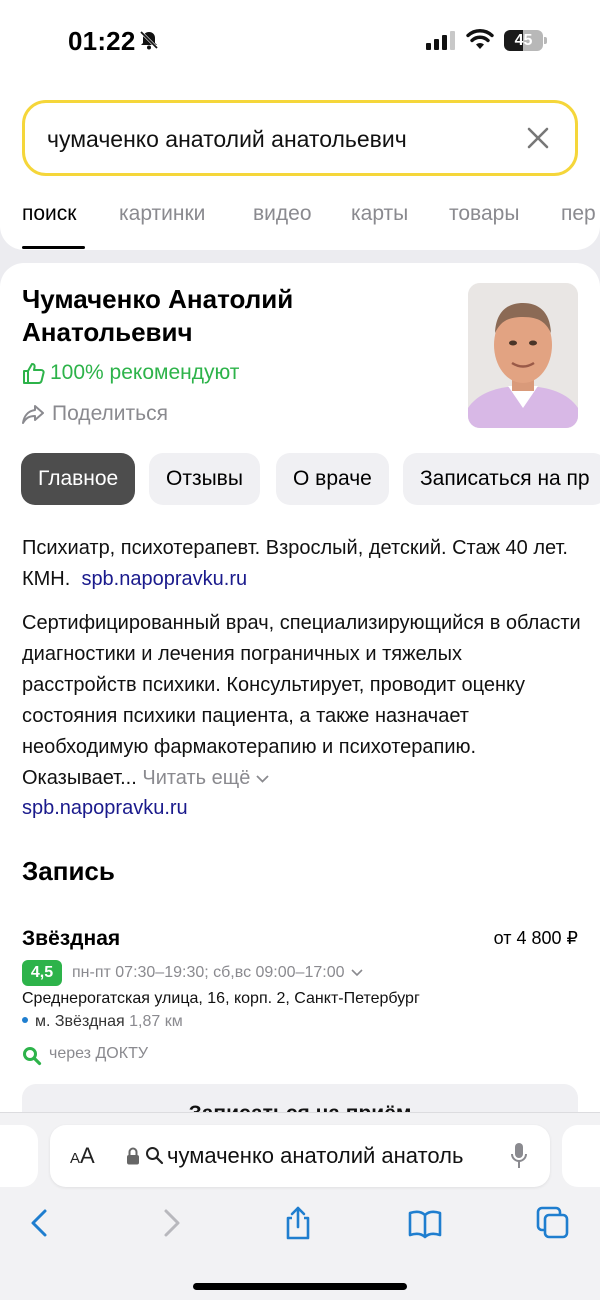 Image resolution: width=600 pixels, height=1300 pixels. I want to click on close-icon, so click(538, 138).